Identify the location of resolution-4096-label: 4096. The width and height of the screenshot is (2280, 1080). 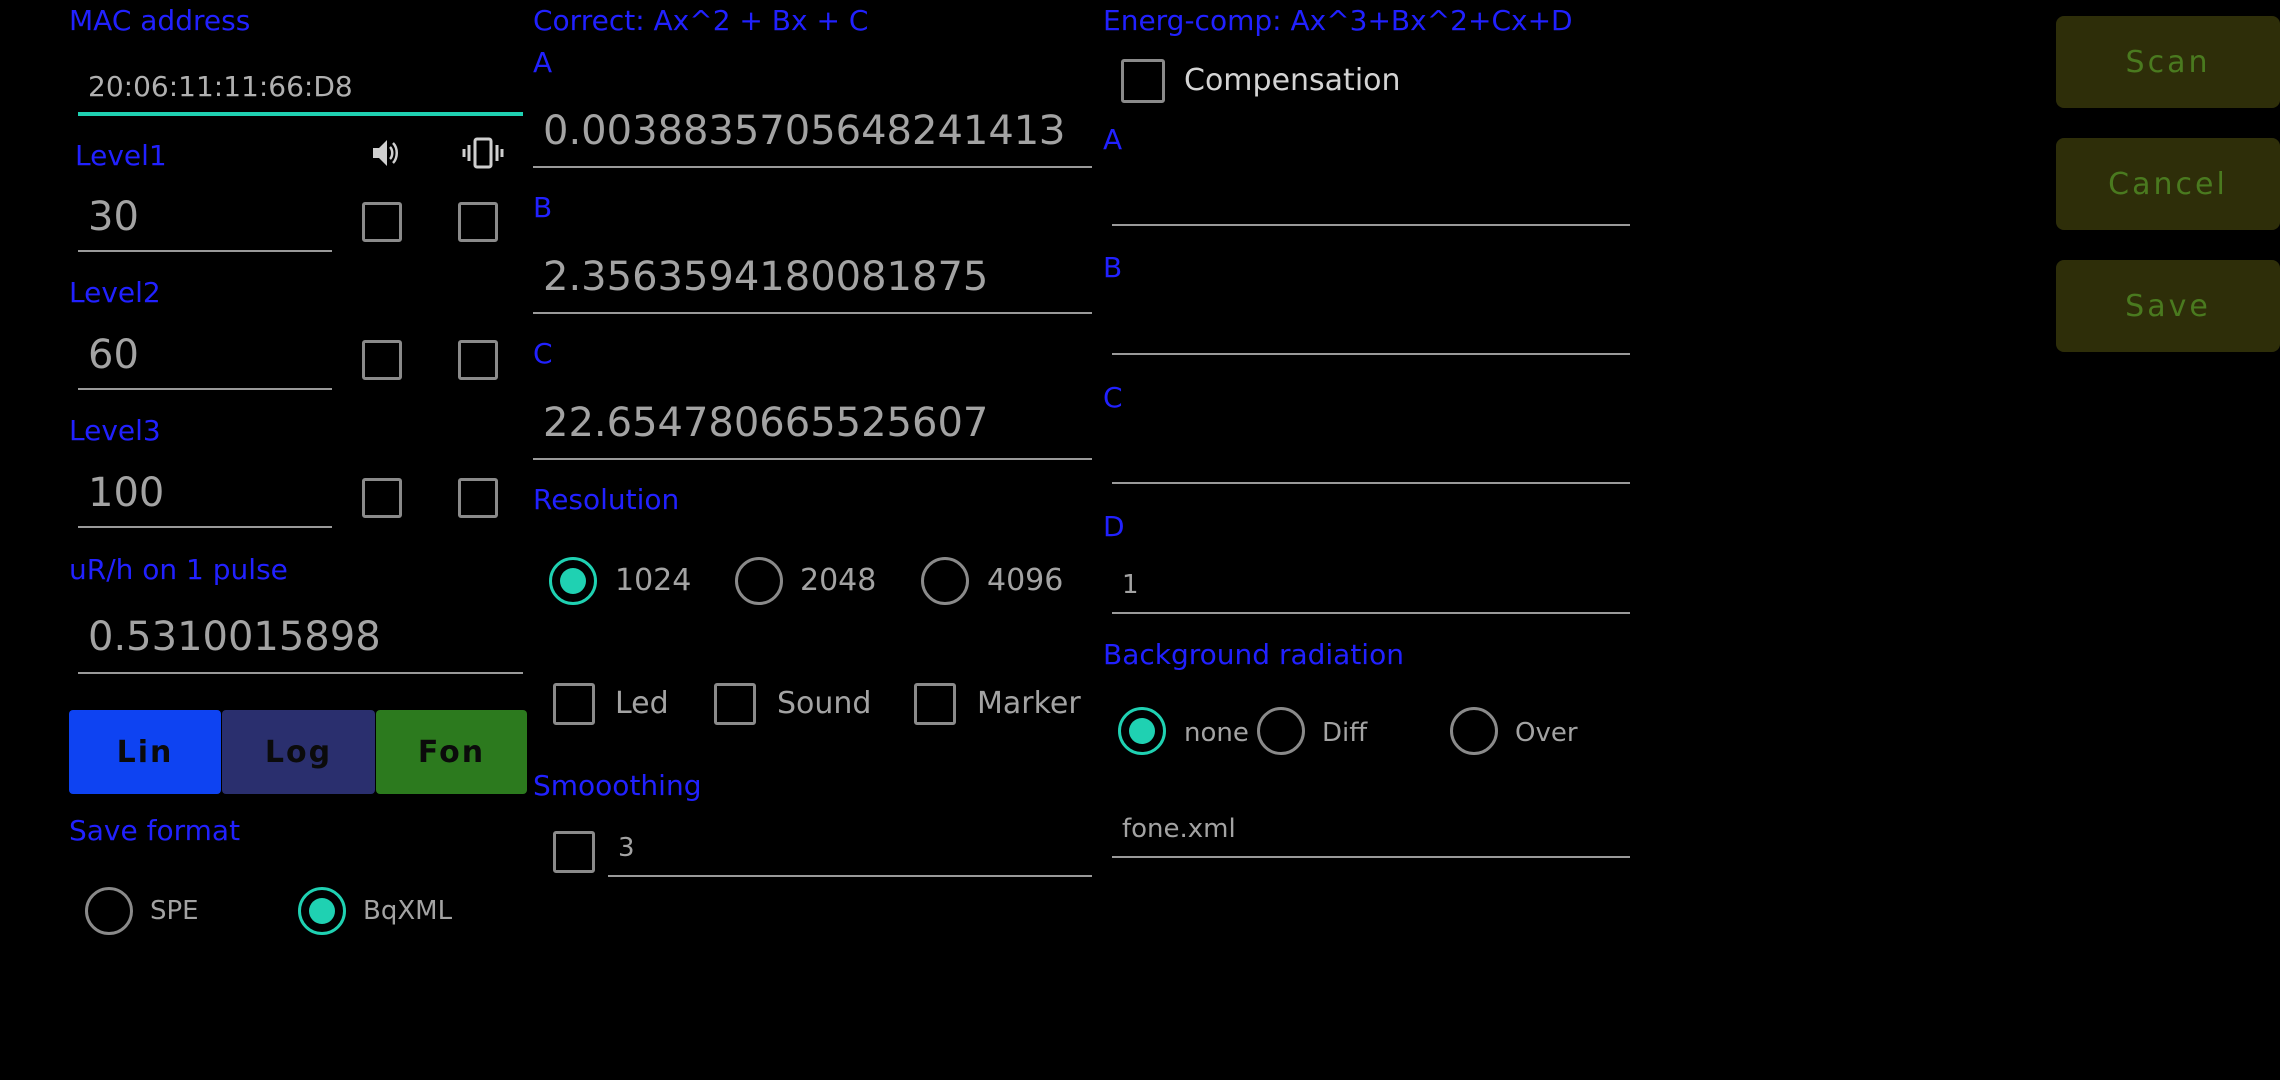
(1025, 580).